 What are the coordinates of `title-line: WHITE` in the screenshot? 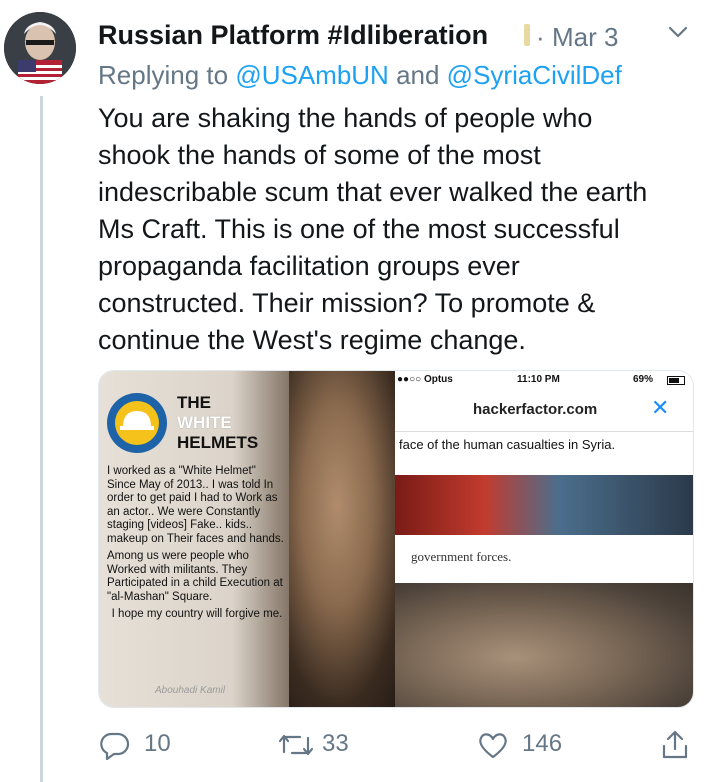 It's located at (204, 422).